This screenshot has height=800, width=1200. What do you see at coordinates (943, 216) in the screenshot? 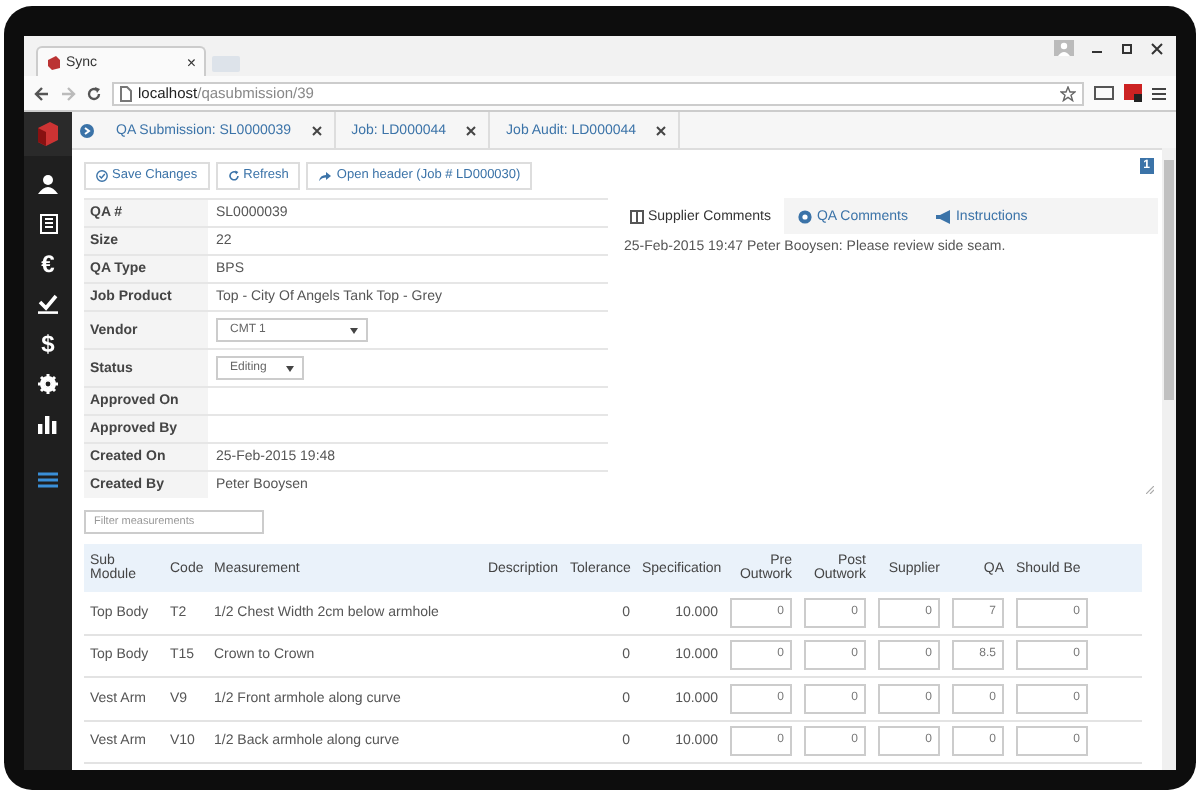
I see `megaphone-icon` at bounding box center [943, 216].